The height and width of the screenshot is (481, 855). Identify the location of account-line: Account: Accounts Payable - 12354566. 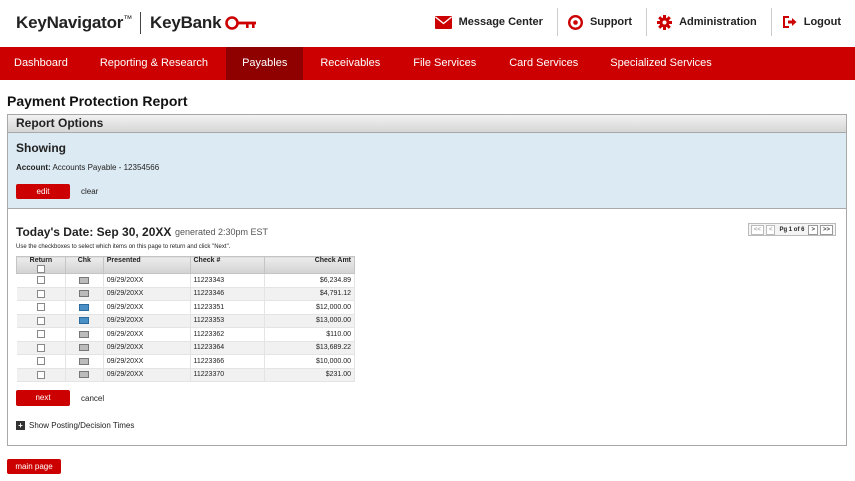
(87, 167).